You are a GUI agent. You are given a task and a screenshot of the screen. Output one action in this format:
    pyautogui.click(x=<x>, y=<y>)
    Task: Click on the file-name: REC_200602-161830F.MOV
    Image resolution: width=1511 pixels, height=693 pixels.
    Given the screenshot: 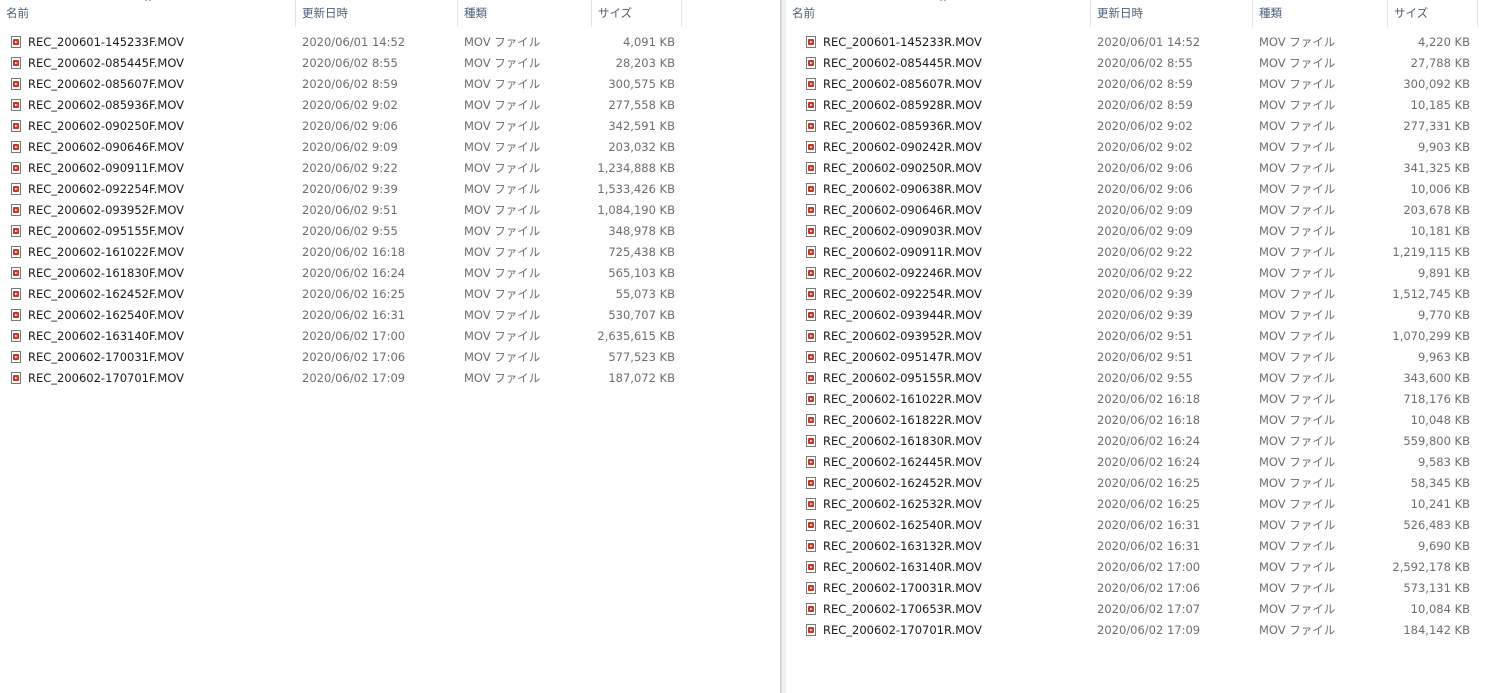 What is the action you would take?
    pyautogui.click(x=106, y=273)
    